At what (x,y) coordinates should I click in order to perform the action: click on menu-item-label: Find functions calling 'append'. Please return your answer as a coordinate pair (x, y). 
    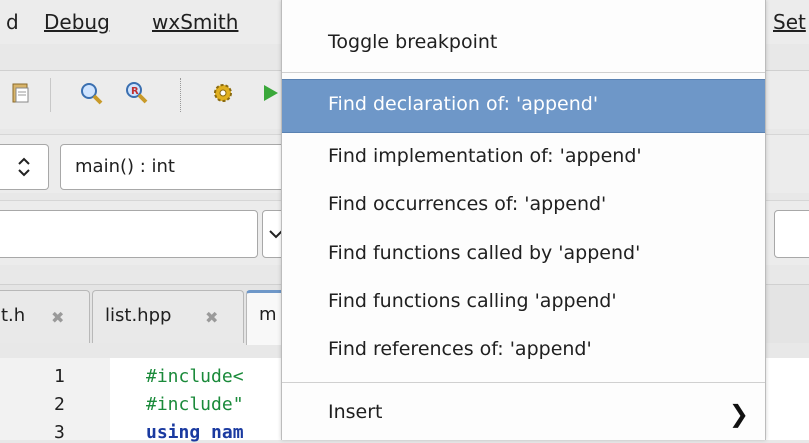
    Looking at the image, I should click on (472, 301).